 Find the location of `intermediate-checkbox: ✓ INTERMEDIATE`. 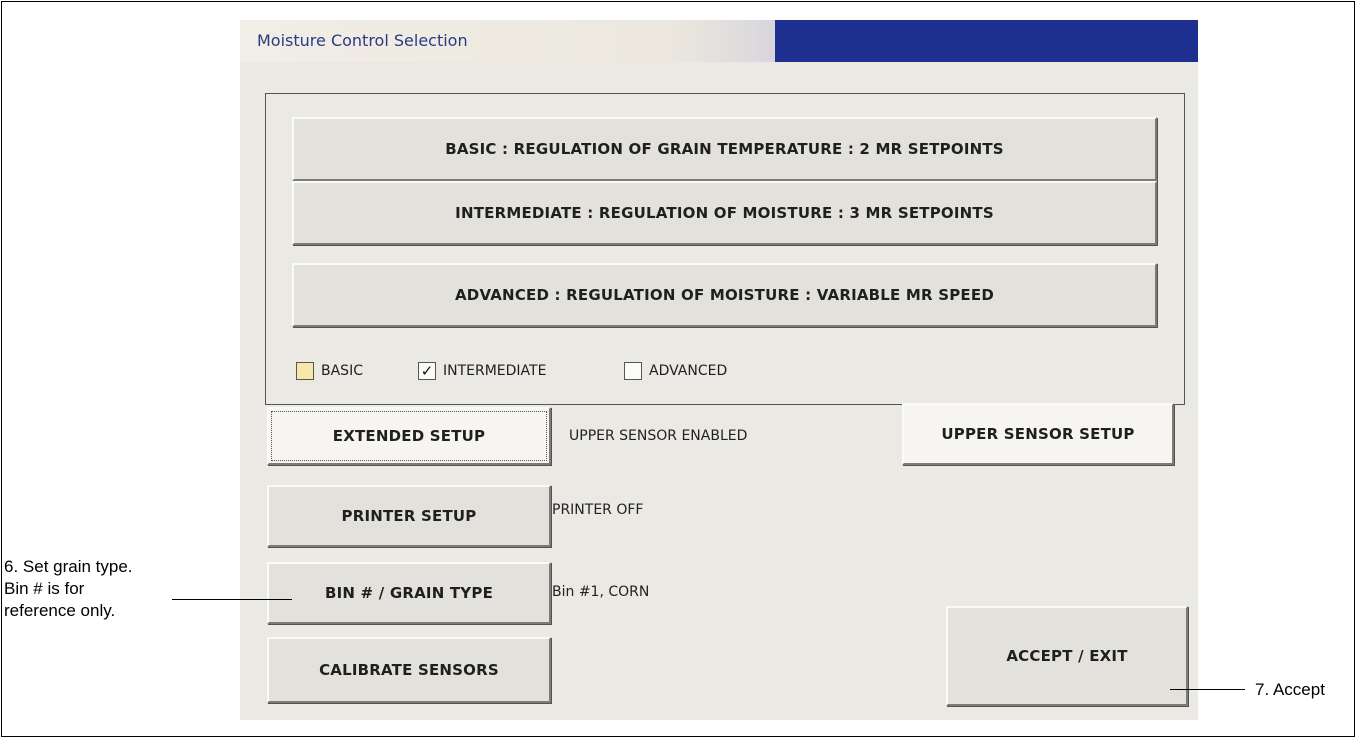

intermediate-checkbox: ✓ INTERMEDIATE is located at coordinates (482, 371).